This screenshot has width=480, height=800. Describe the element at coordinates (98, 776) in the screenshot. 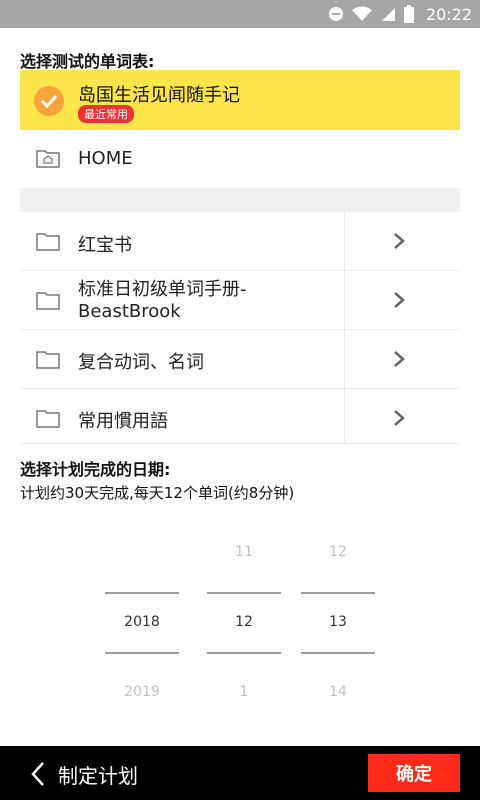

I see `bottom-title: 制定计划` at that location.